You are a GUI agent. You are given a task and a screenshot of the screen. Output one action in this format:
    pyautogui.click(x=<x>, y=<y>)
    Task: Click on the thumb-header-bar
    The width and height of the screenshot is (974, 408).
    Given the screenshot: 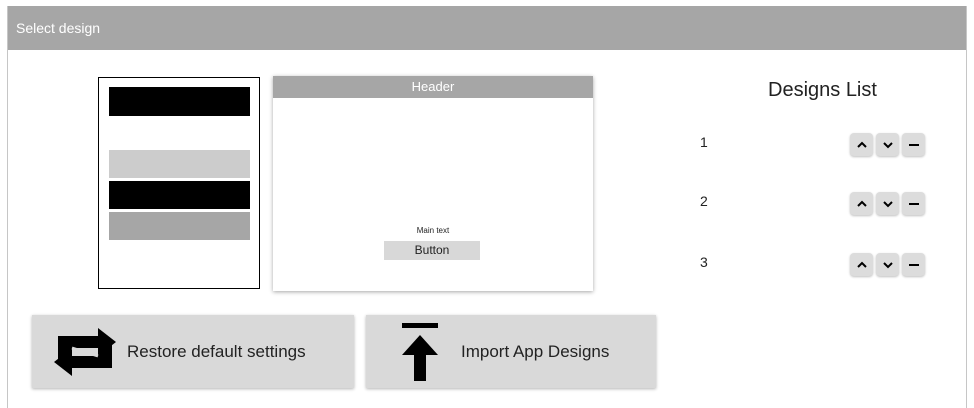 What is the action you would take?
    pyautogui.click(x=179, y=101)
    